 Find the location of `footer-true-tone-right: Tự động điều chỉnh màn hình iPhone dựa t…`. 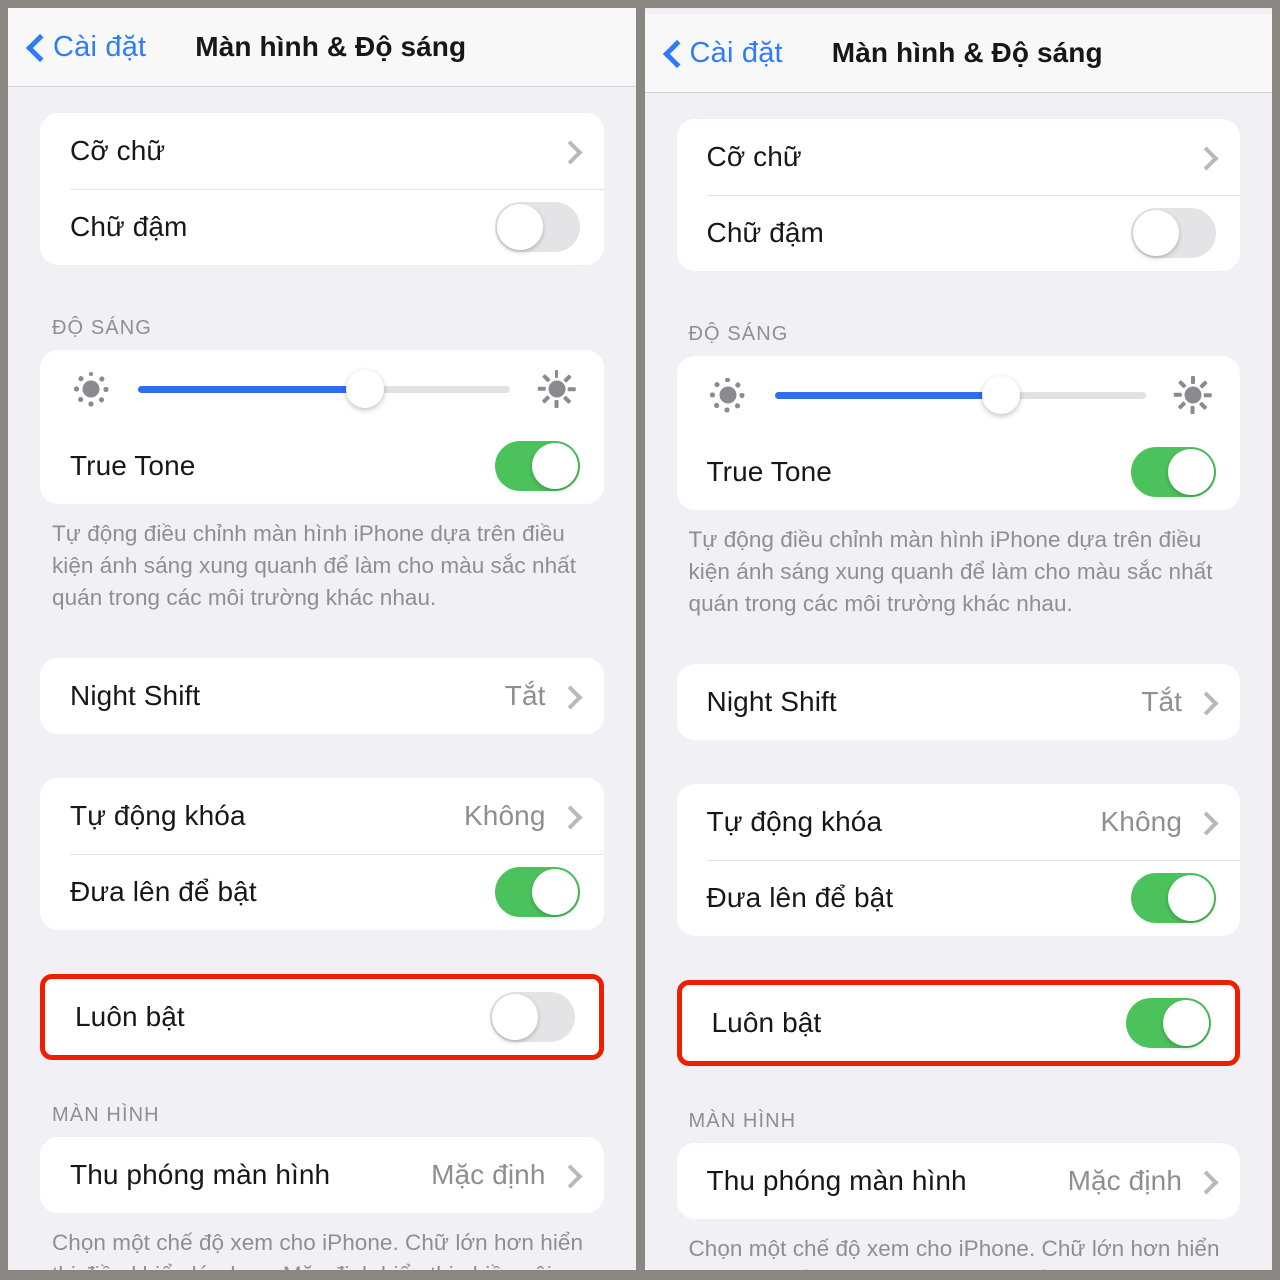

footer-true-tone-right: Tự động điều chỉnh màn hình iPhone dựa t… is located at coordinates (950, 571).